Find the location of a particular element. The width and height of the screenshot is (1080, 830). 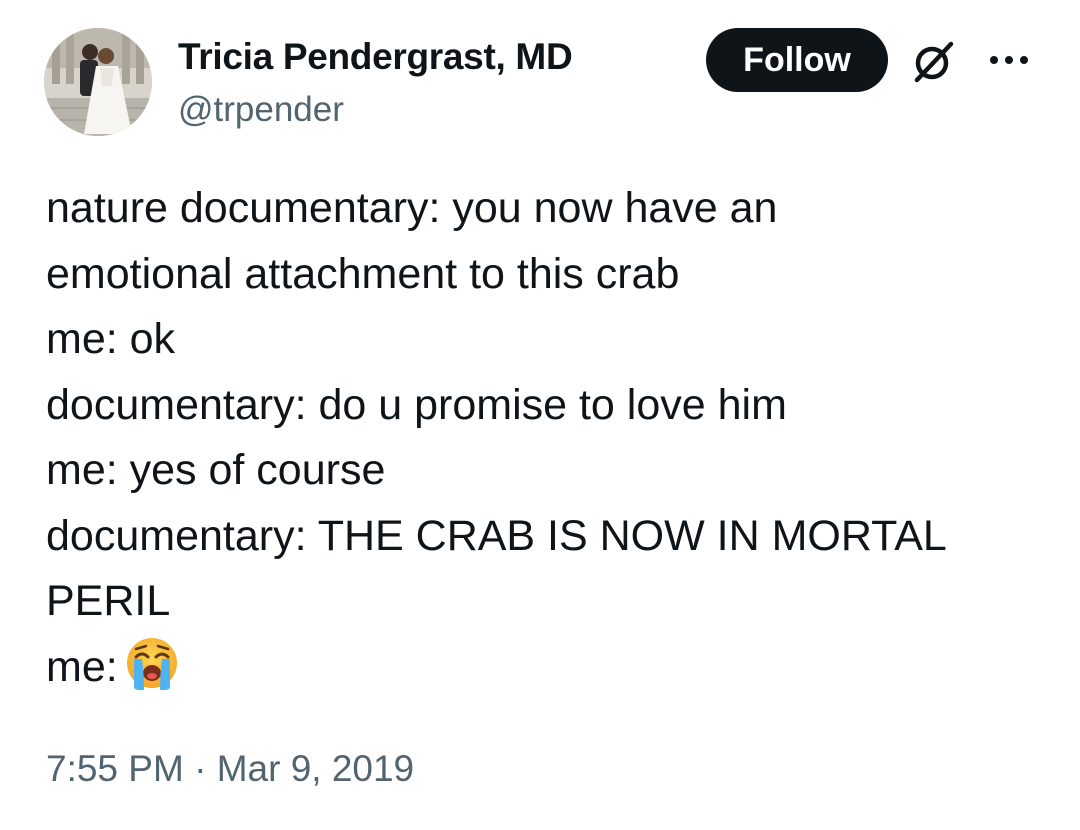

author-display-name: Tricia Pendergrast, MD is located at coordinates (375, 57).